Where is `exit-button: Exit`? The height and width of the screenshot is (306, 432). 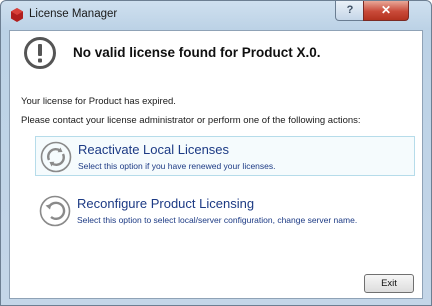
exit-button: Exit is located at coordinates (389, 283).